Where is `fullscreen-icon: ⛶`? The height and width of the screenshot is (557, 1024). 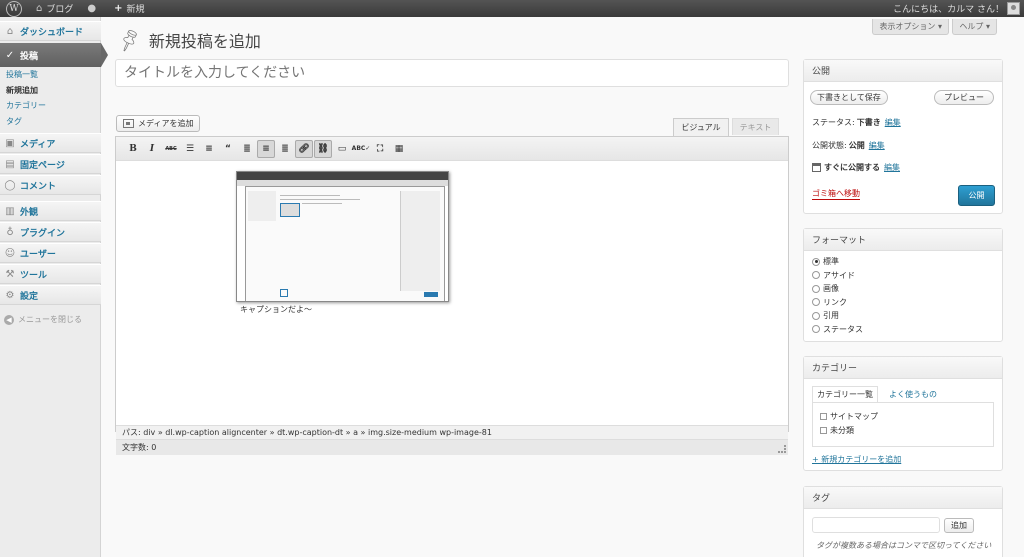
fullscreen-icon: ⛶ is located at coordinates (380, 149).